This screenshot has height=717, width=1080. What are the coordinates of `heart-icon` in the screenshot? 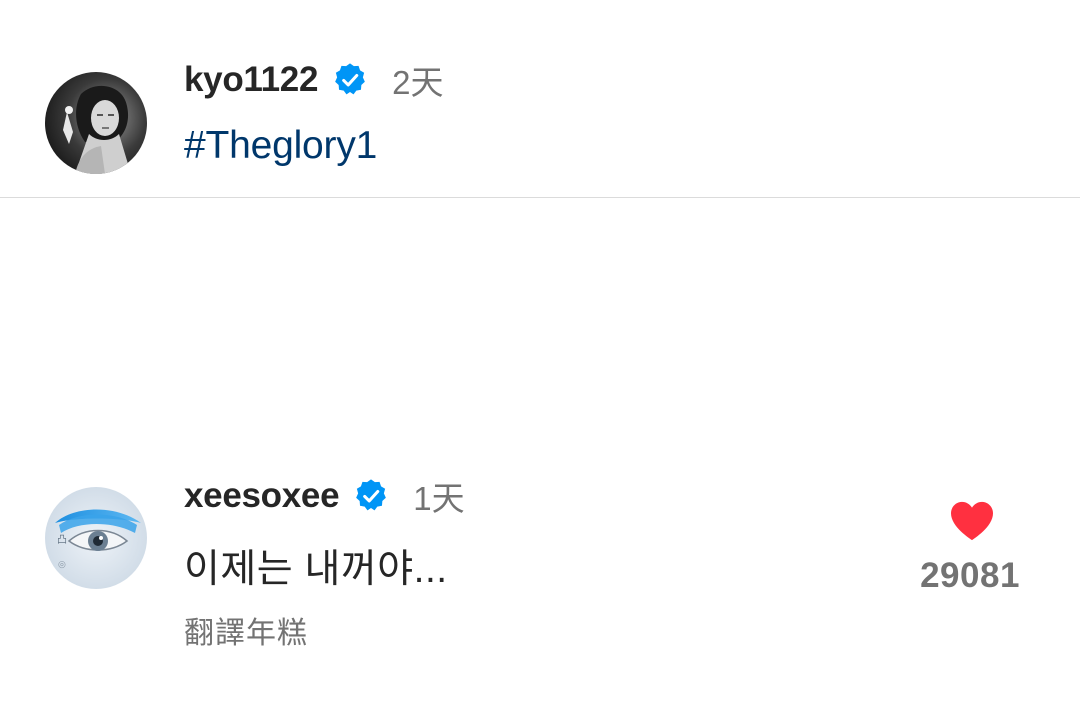 It's located at (972, 521).